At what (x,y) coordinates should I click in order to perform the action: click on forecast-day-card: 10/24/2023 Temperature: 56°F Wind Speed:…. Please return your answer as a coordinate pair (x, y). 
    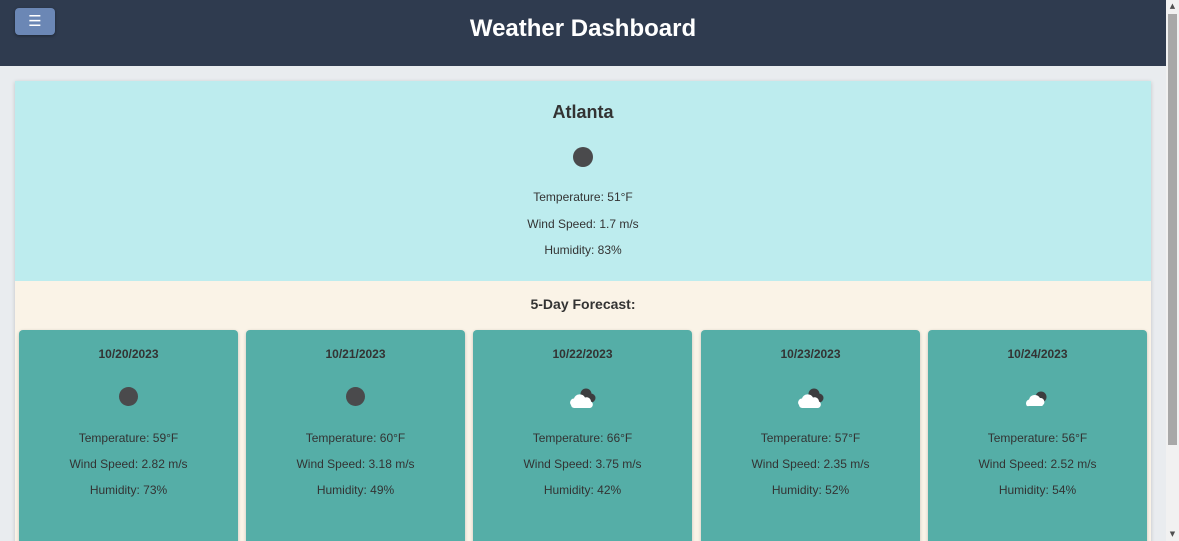
    Looking at the image, I should click on (1037, 435).